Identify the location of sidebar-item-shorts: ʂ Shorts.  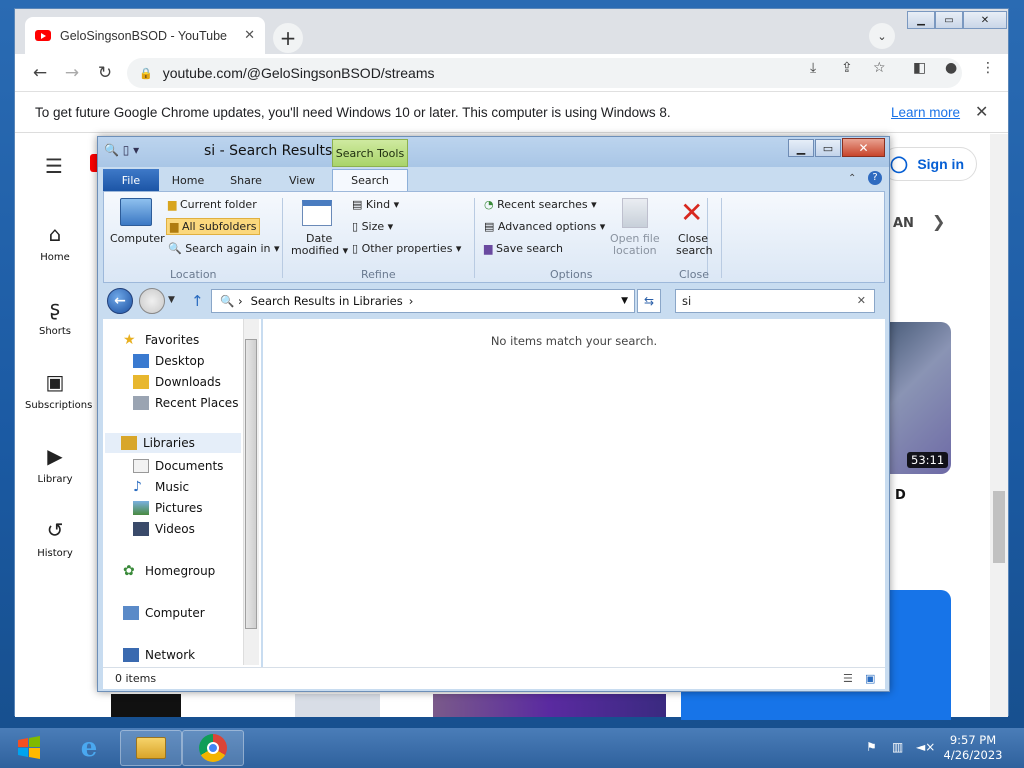
(55, 316).